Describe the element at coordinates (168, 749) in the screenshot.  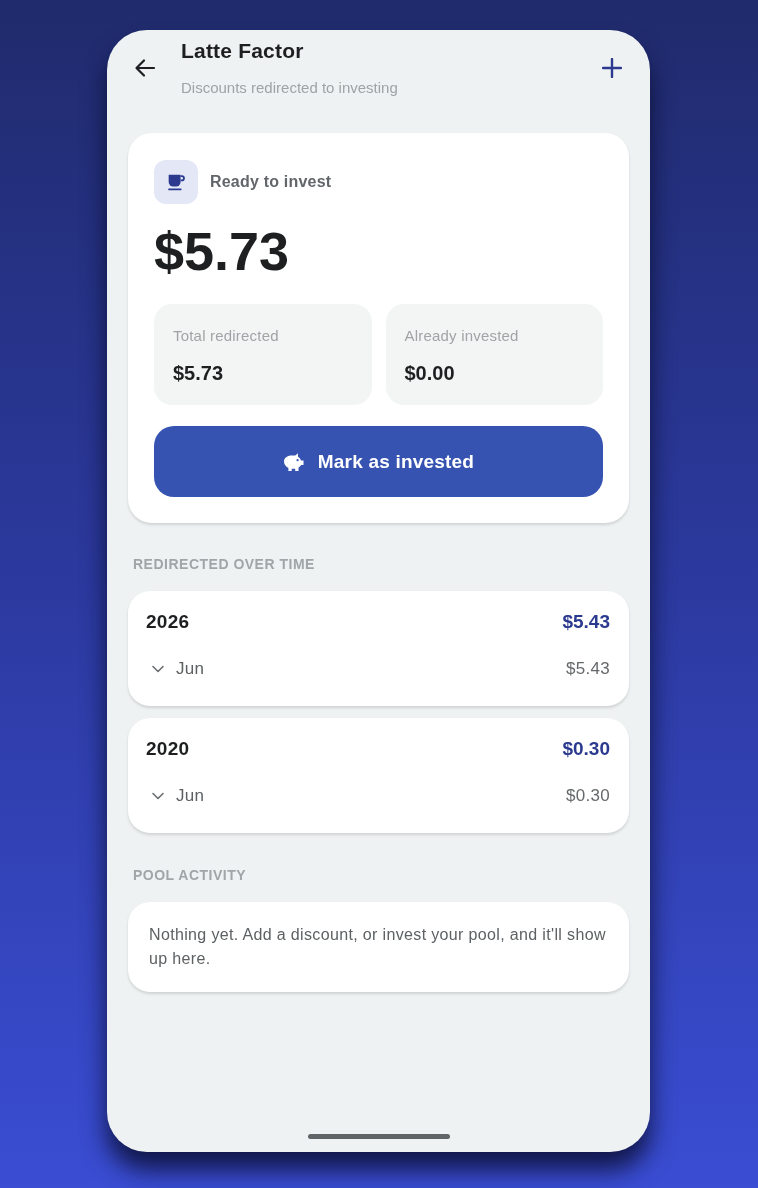
I see `year-label: 2020` at that location.